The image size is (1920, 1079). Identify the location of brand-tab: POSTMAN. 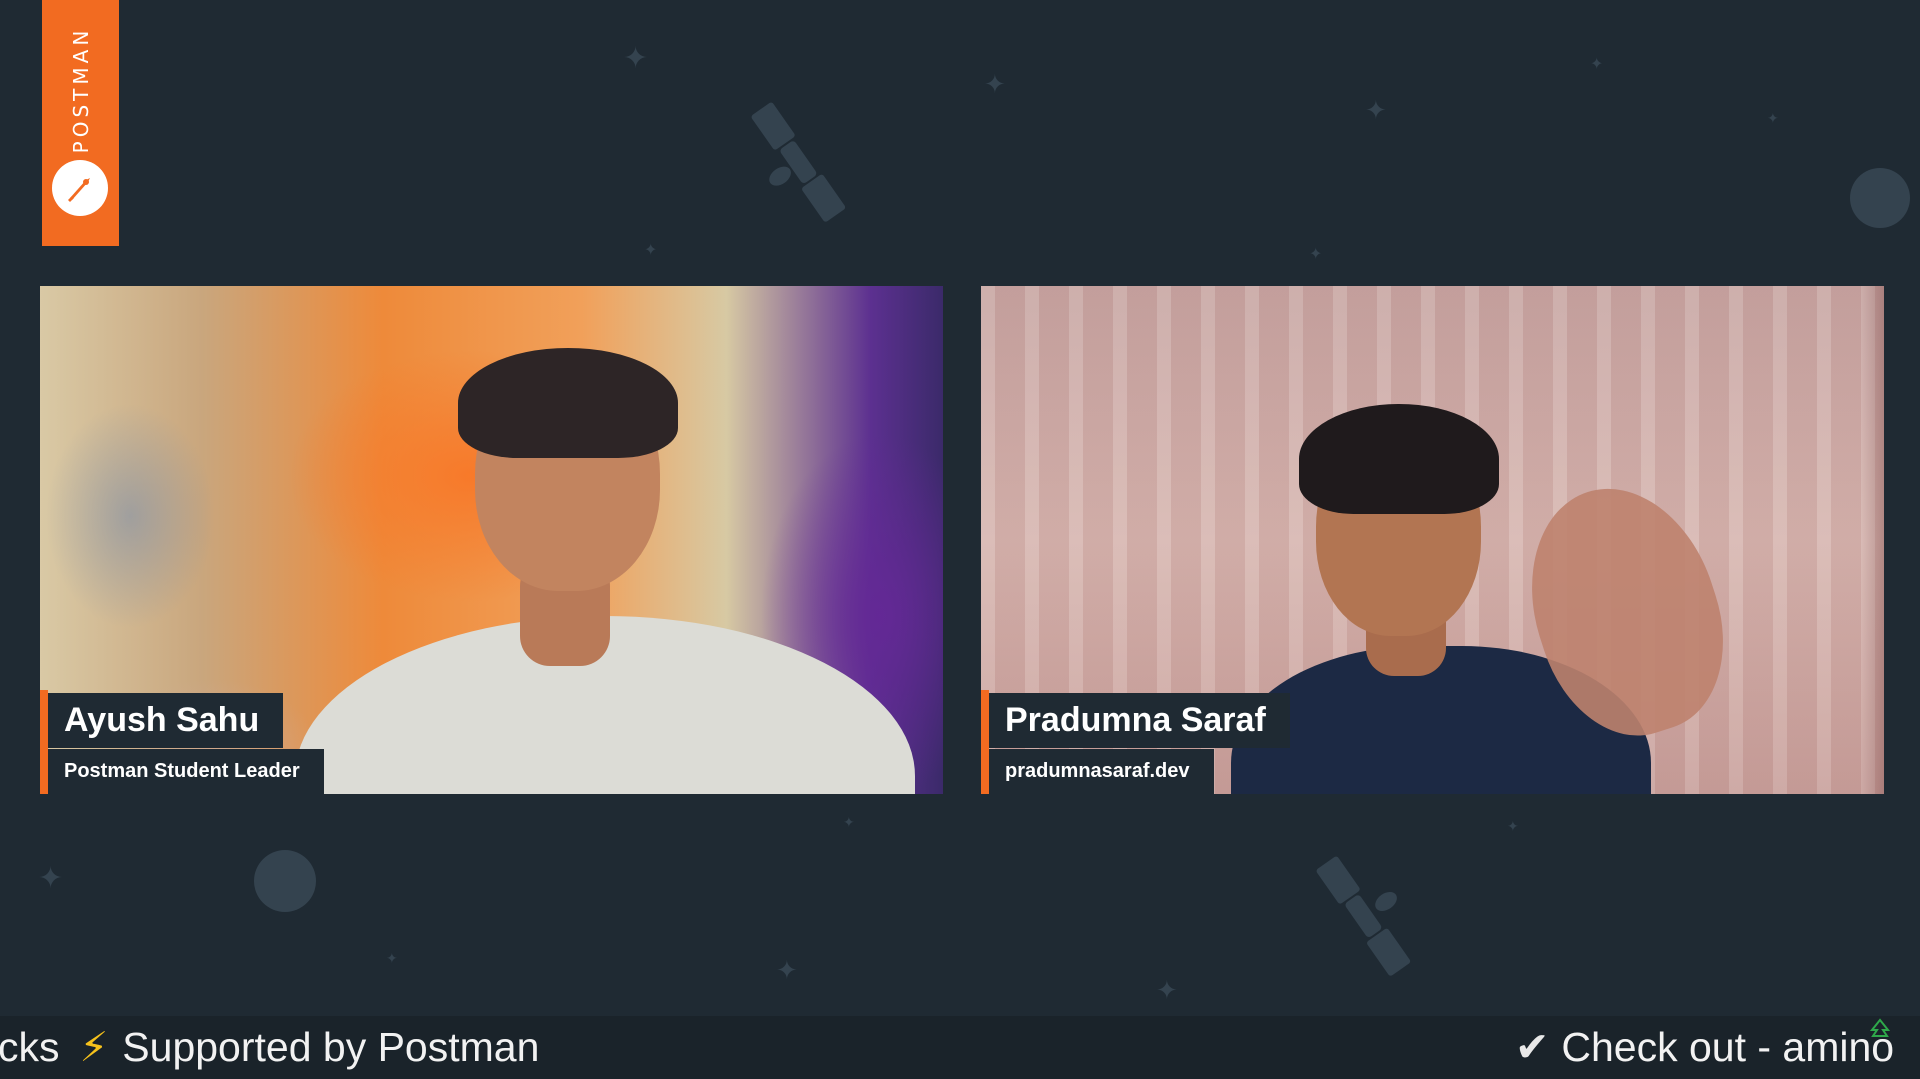
(80, 123).